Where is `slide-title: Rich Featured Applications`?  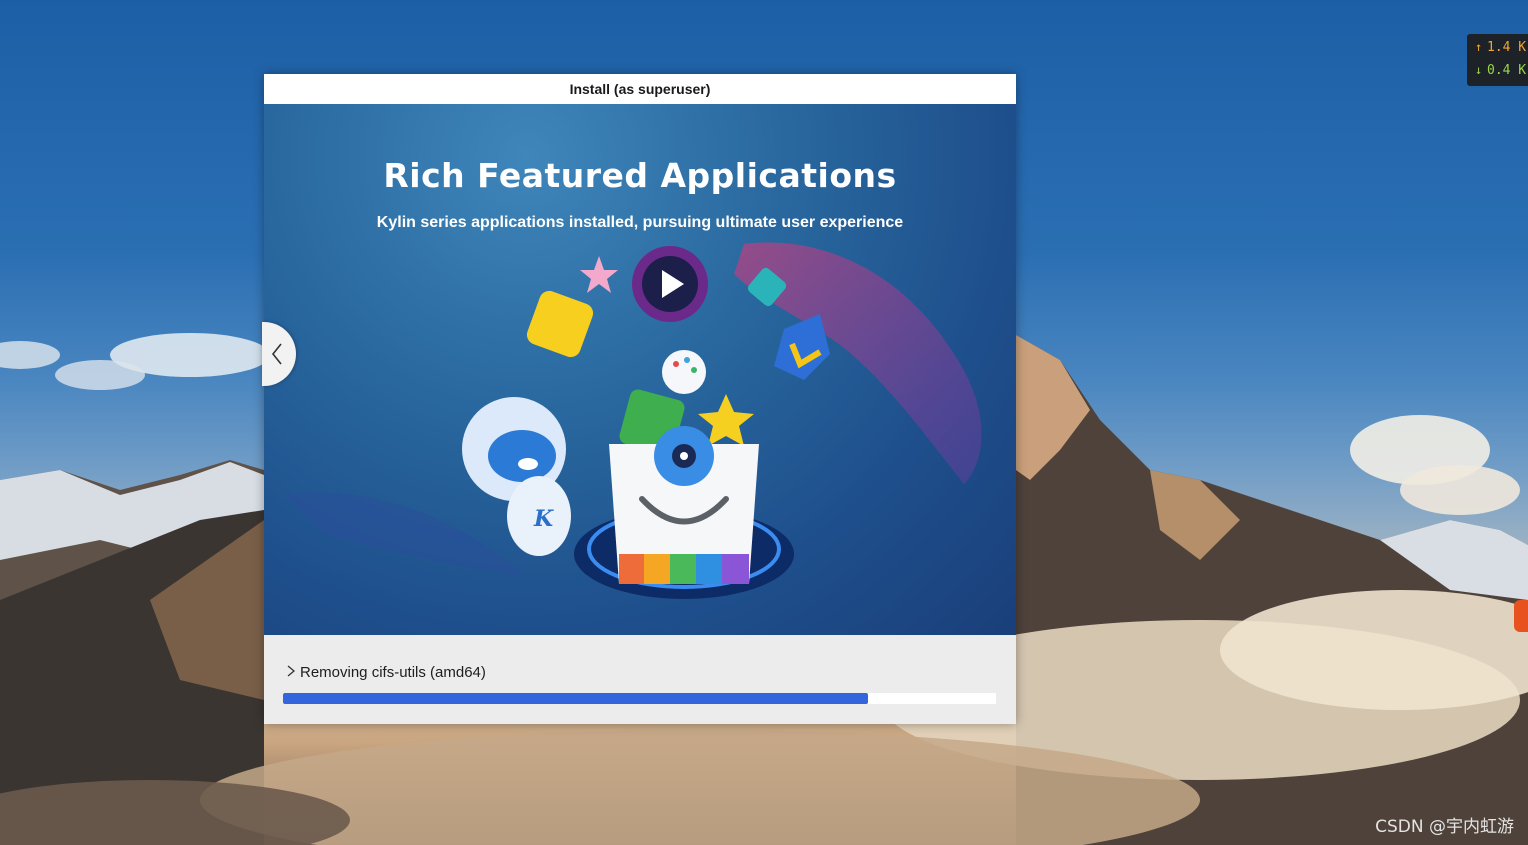
slide-title: Rich Featured Applications is located at coordinates (640, 175).